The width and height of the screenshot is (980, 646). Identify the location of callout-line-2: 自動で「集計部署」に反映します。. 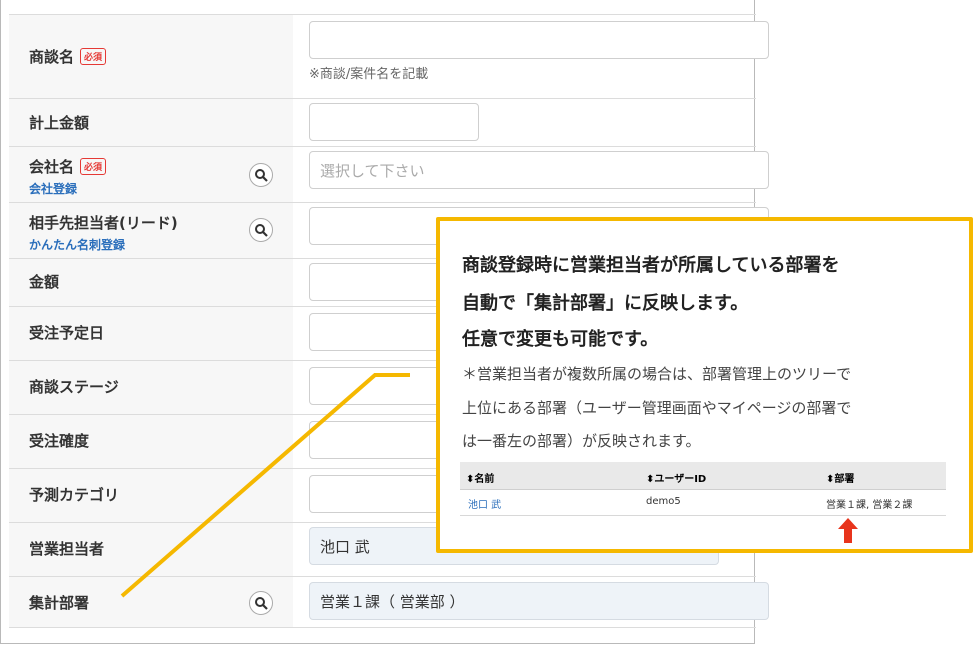
(605, 303).